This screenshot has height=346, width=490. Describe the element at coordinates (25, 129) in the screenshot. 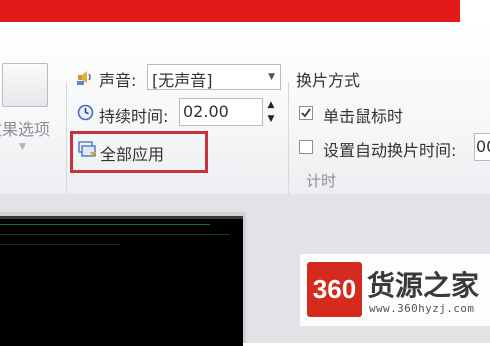

I see `effect-options-label: 效果选项` at that location.